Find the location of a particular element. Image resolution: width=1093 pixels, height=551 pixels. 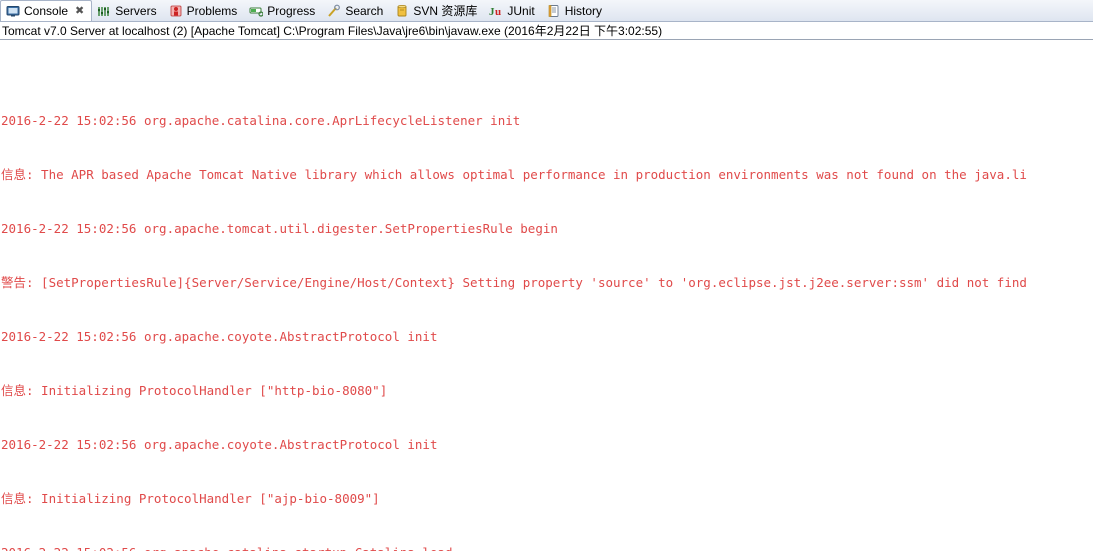

svn-icon is located at coordinates (402, 11).